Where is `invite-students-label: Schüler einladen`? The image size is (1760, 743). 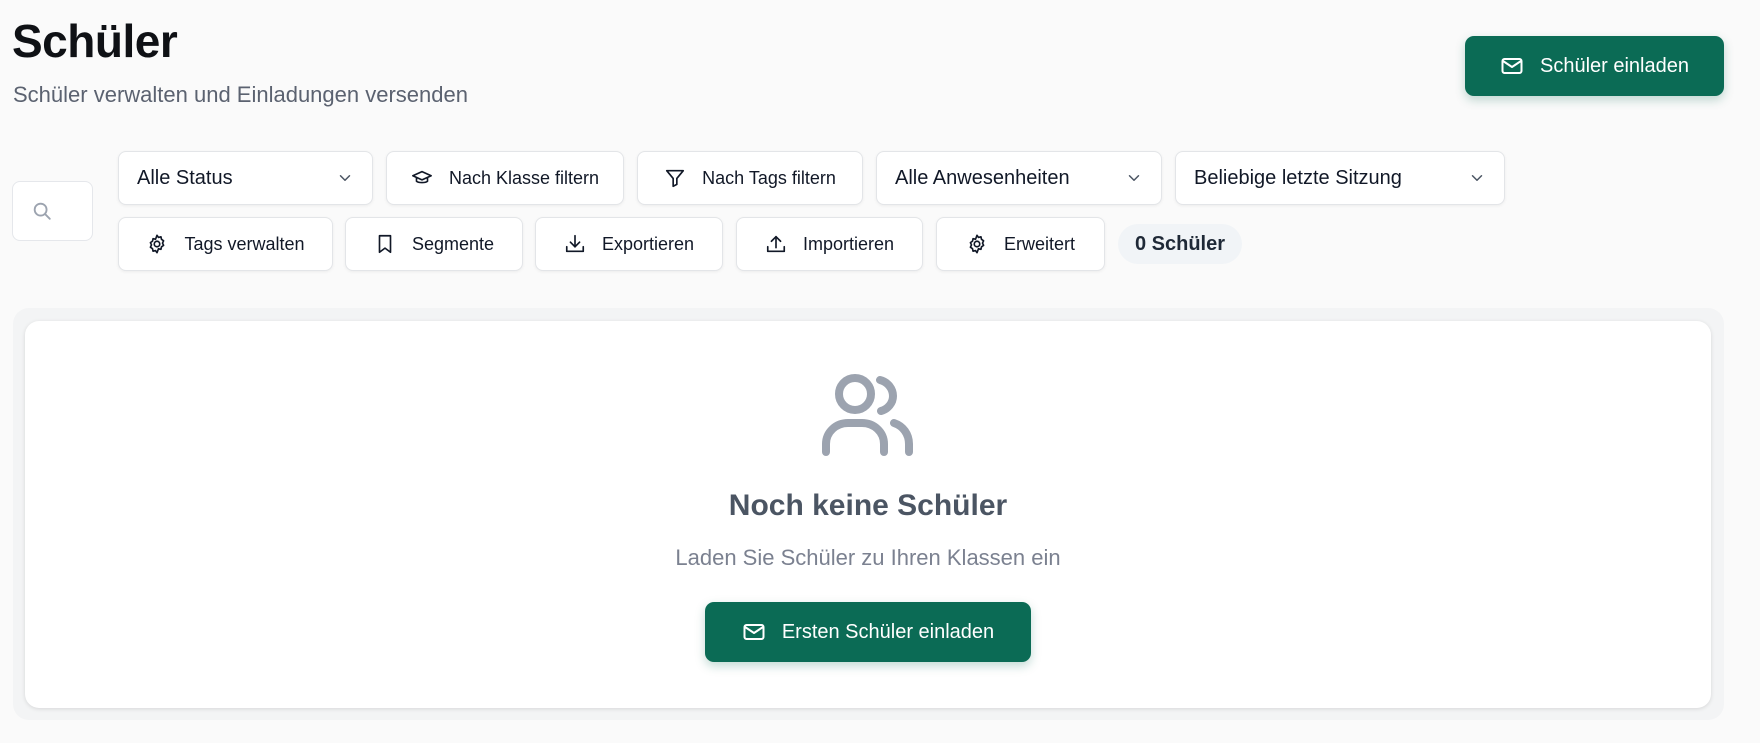
invite-students-label: Schüler einladen is located at coordinates (1614, 65).